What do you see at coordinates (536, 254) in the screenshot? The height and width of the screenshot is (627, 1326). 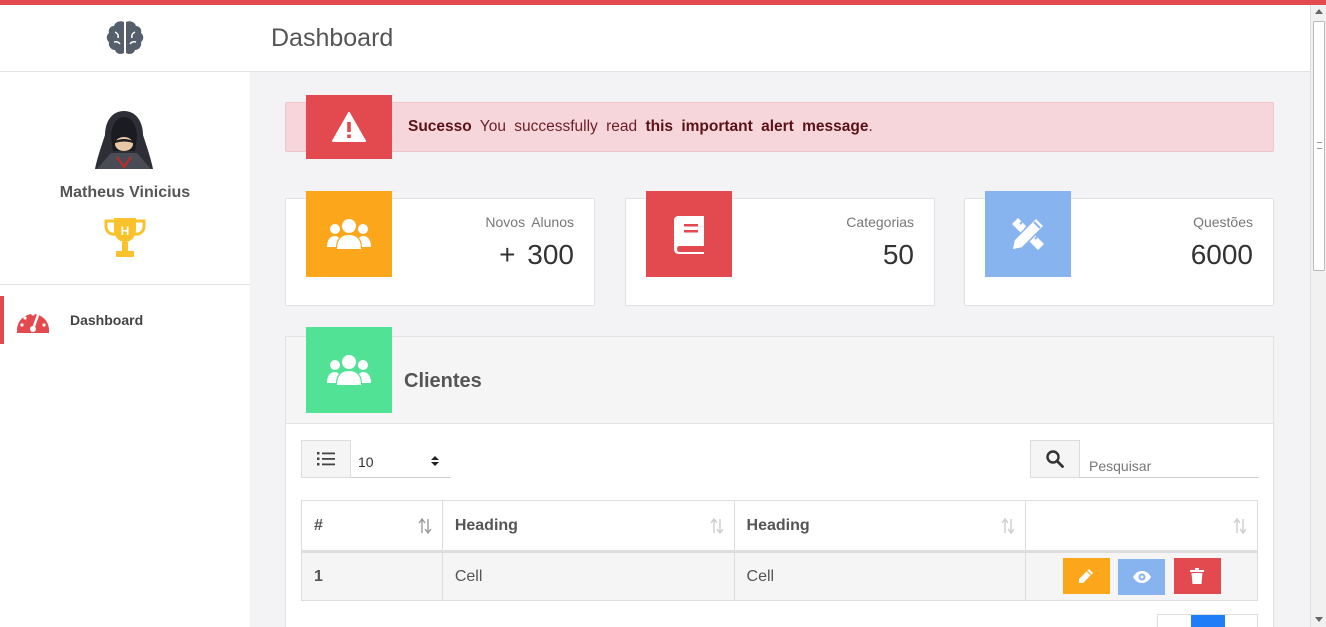 I see `stat-value: + 300` at bounding box center [536, 254].